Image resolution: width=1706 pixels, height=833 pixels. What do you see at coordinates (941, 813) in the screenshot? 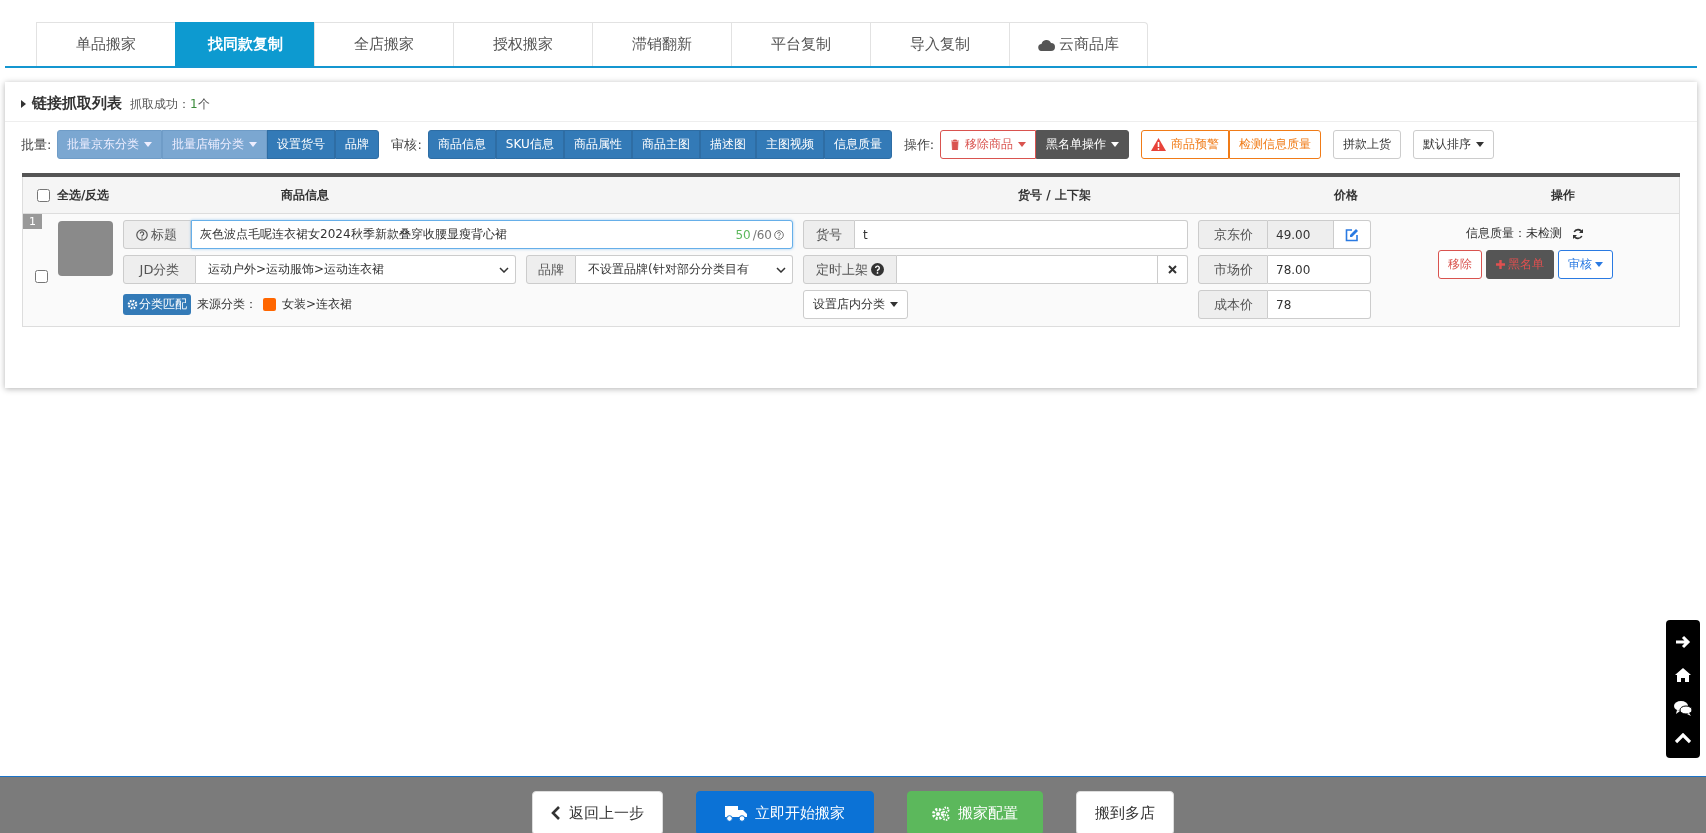
I see `gears-icon` at bounding box center [941, 813].